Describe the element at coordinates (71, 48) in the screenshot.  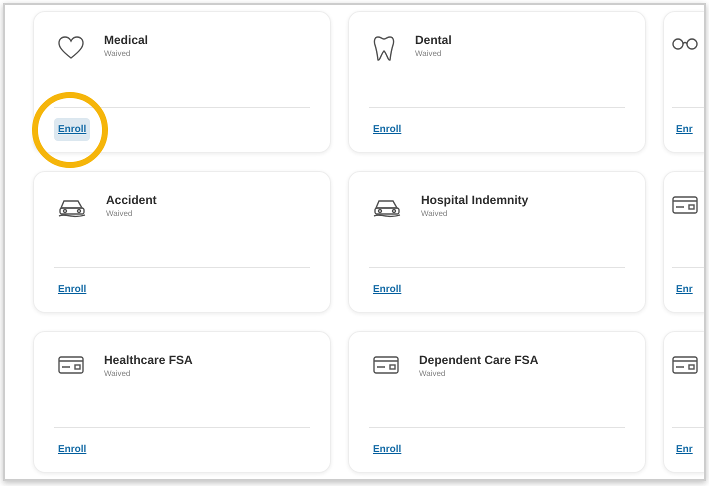
I see `heart-icon` at that location.